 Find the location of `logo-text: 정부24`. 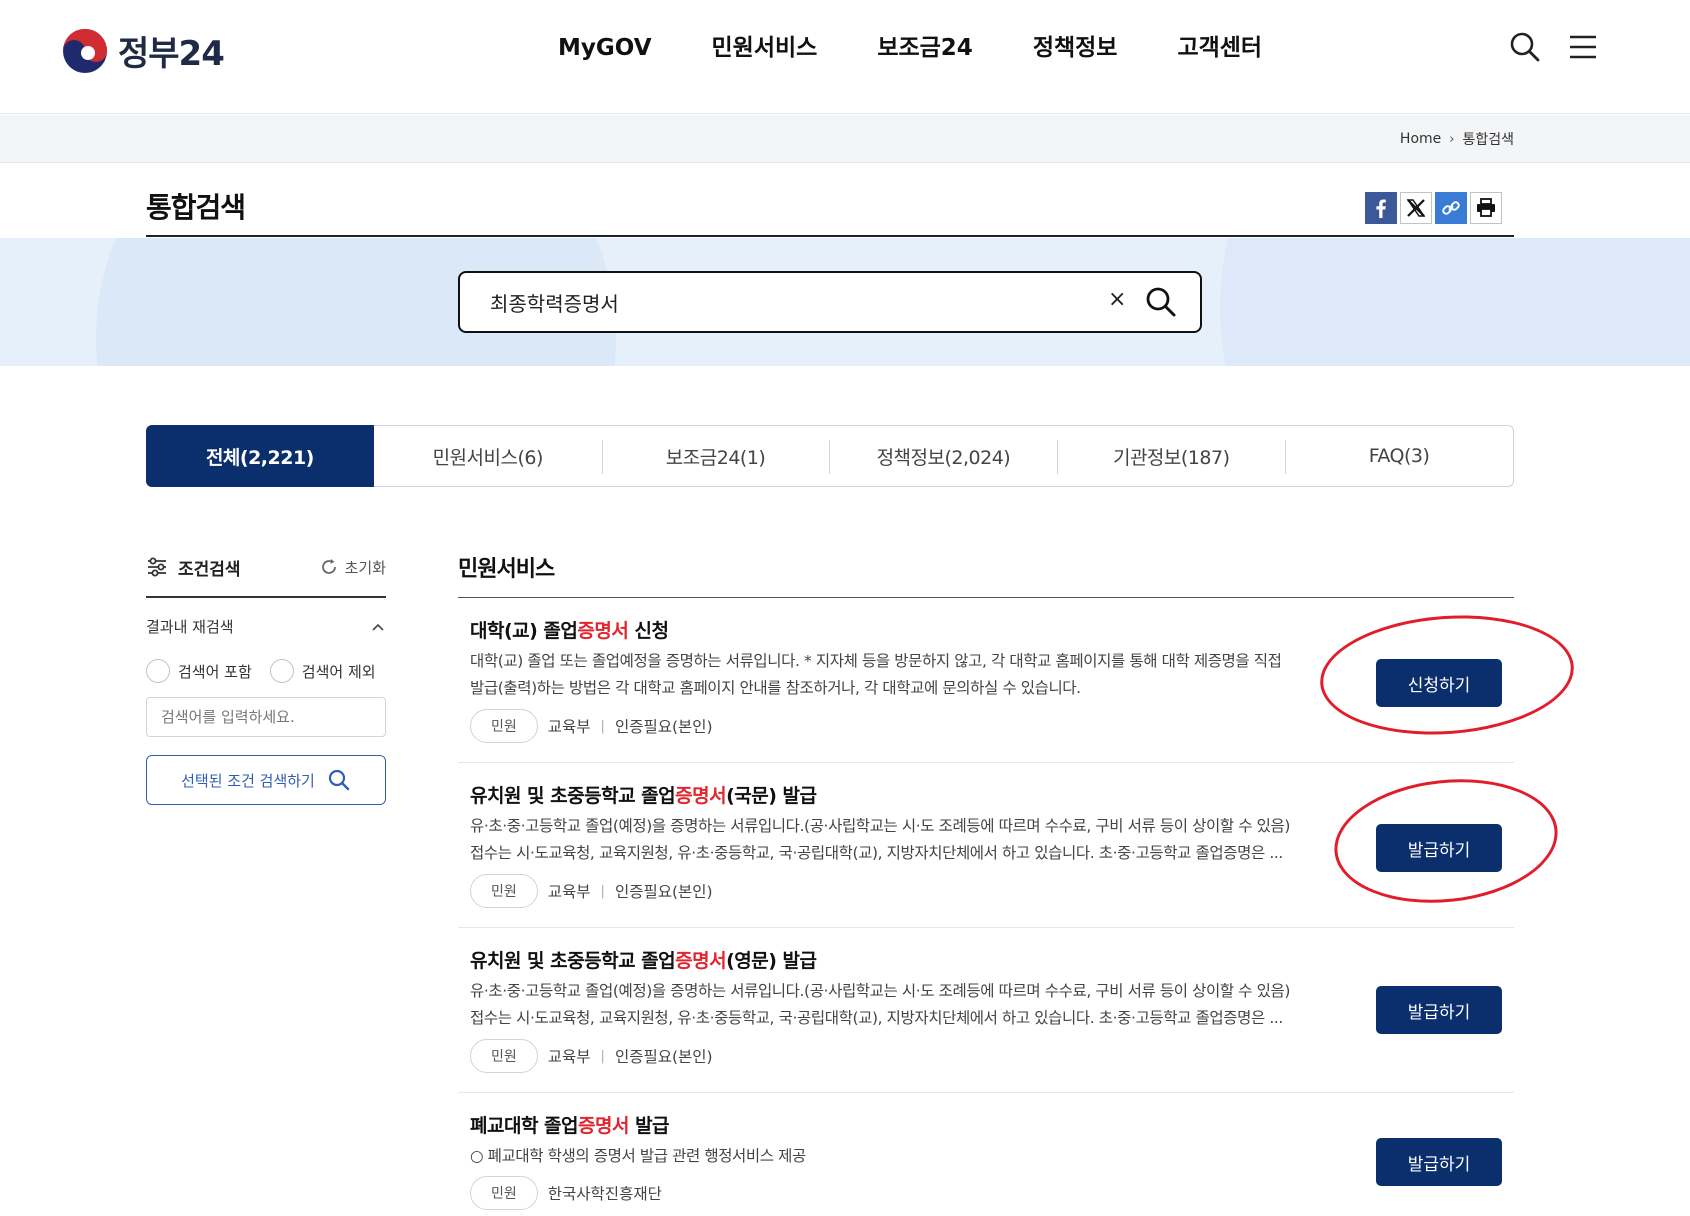

logo-text: 정부24 is located at coordinates (171, 54).